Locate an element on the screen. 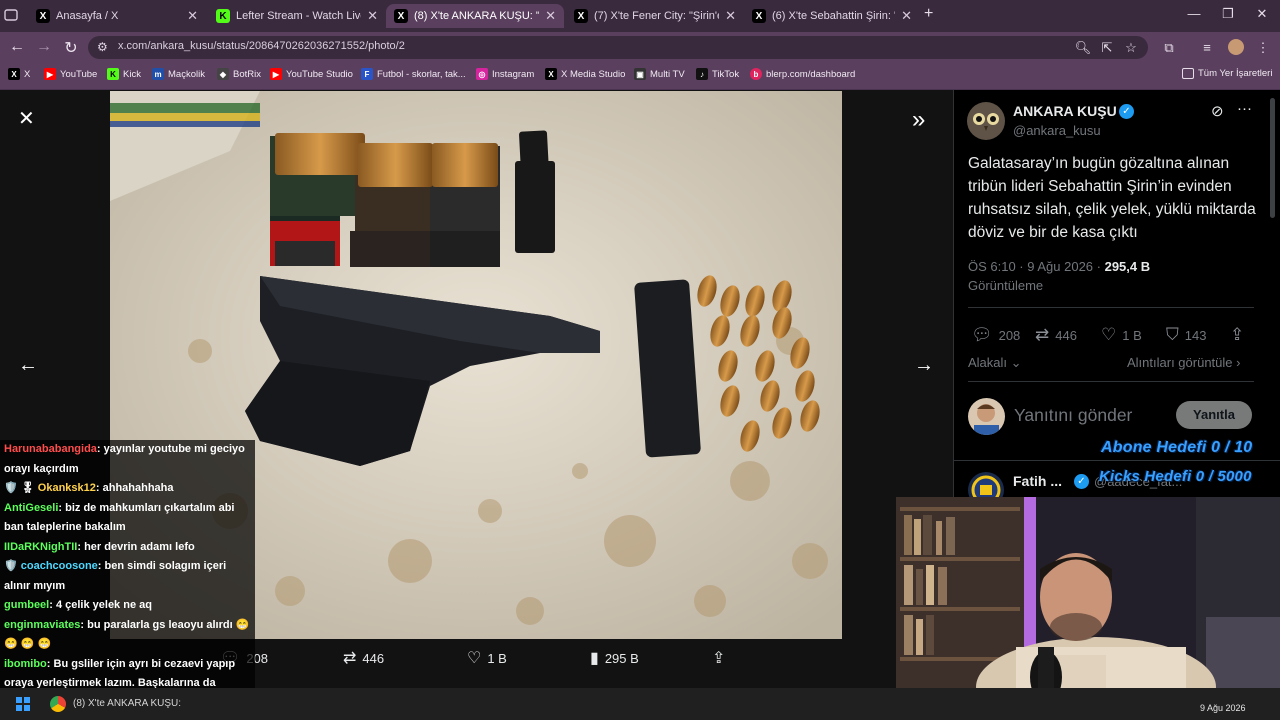 Image resolution: width=1280 pixels, height=720 pixels. tweet-meta: ÖS 6:10 · 9 Ağu 2026 · 295,4 B is located at coordinates (1059, 266).